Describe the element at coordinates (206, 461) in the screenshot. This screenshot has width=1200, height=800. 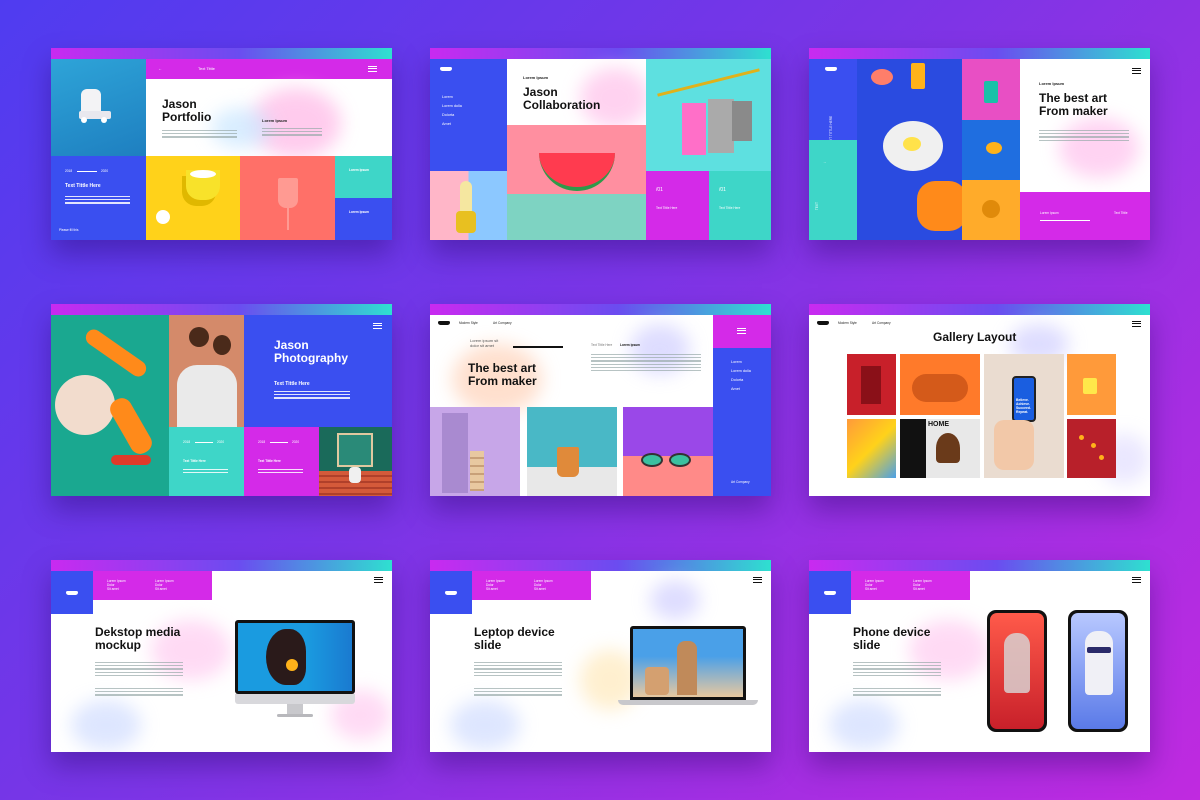
I see `teal-card: 2018 2020 Text Tittle Here` at that location.